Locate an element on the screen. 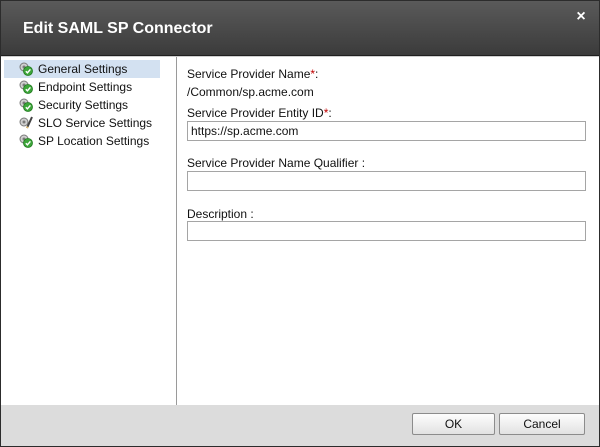 The height and width of the screenshot is (447, 600). entity-id-input is located at coordinates (386, 131).